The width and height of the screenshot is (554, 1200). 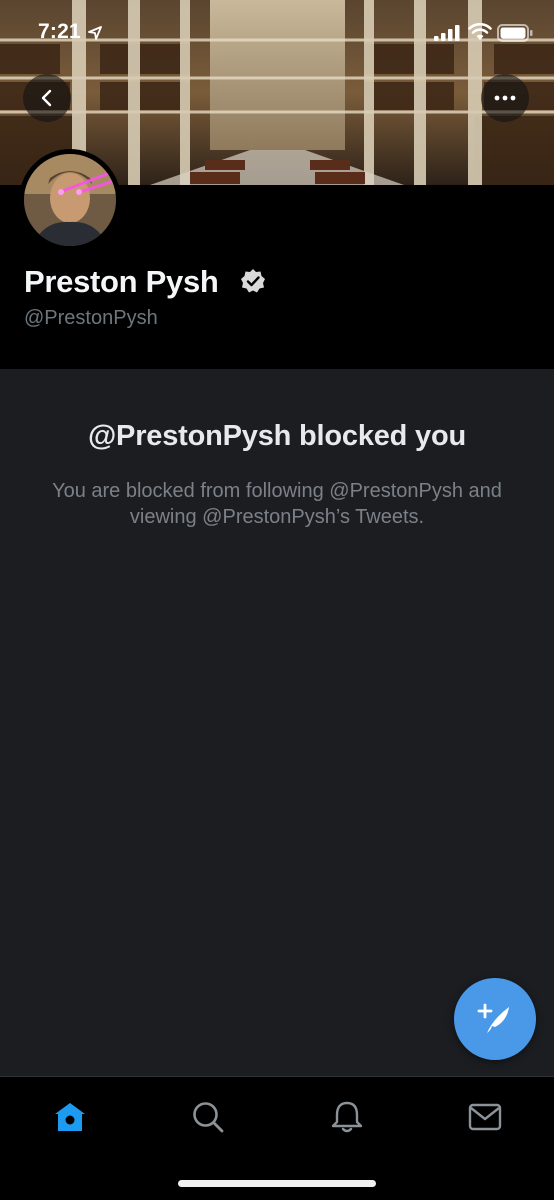 I want to click on battery-icon, so click(x=515, y=33).